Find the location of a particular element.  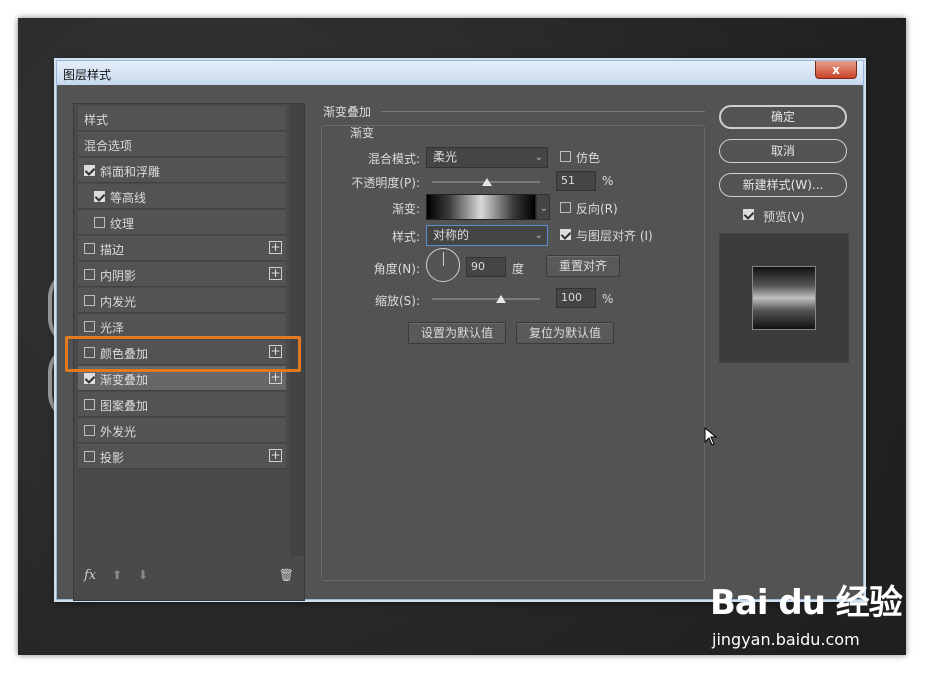

opacity-unit: % is located at coordinates (608, 181).